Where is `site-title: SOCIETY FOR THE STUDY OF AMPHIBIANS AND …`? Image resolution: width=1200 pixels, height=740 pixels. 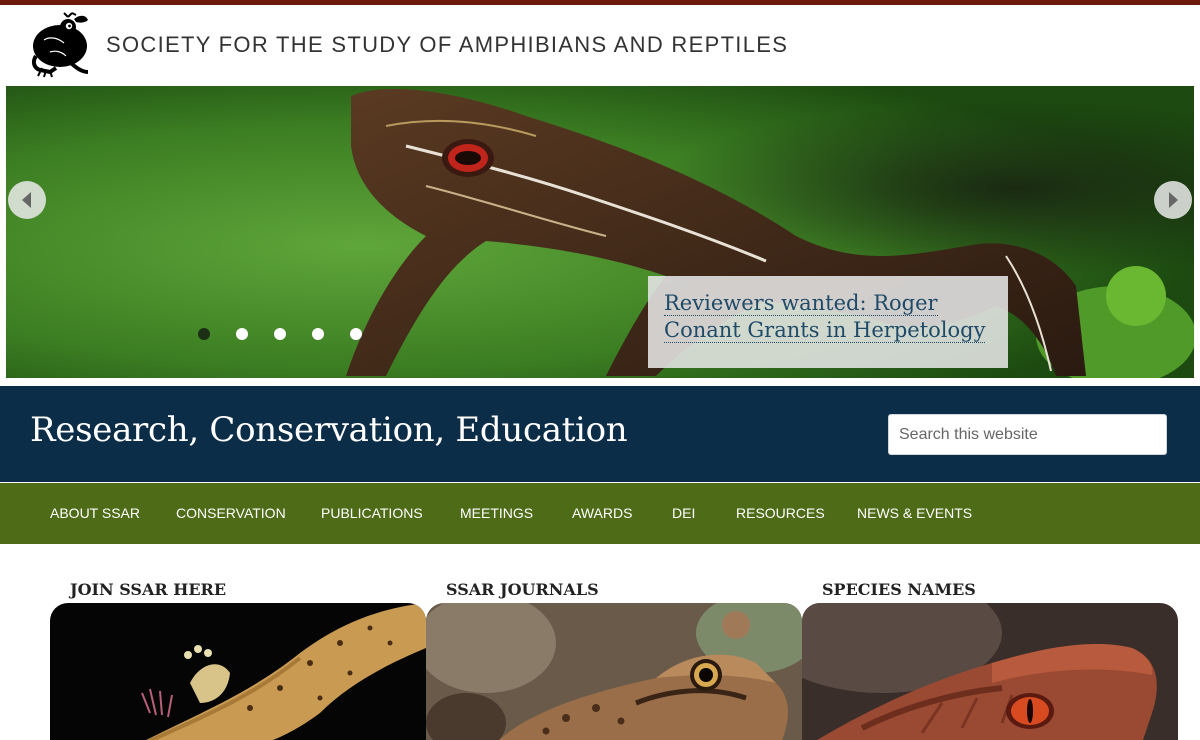 site-title: SOCIETY FOR THE STUDY OF AMPHIBIANS AND … is located at coordinates (447, 45).